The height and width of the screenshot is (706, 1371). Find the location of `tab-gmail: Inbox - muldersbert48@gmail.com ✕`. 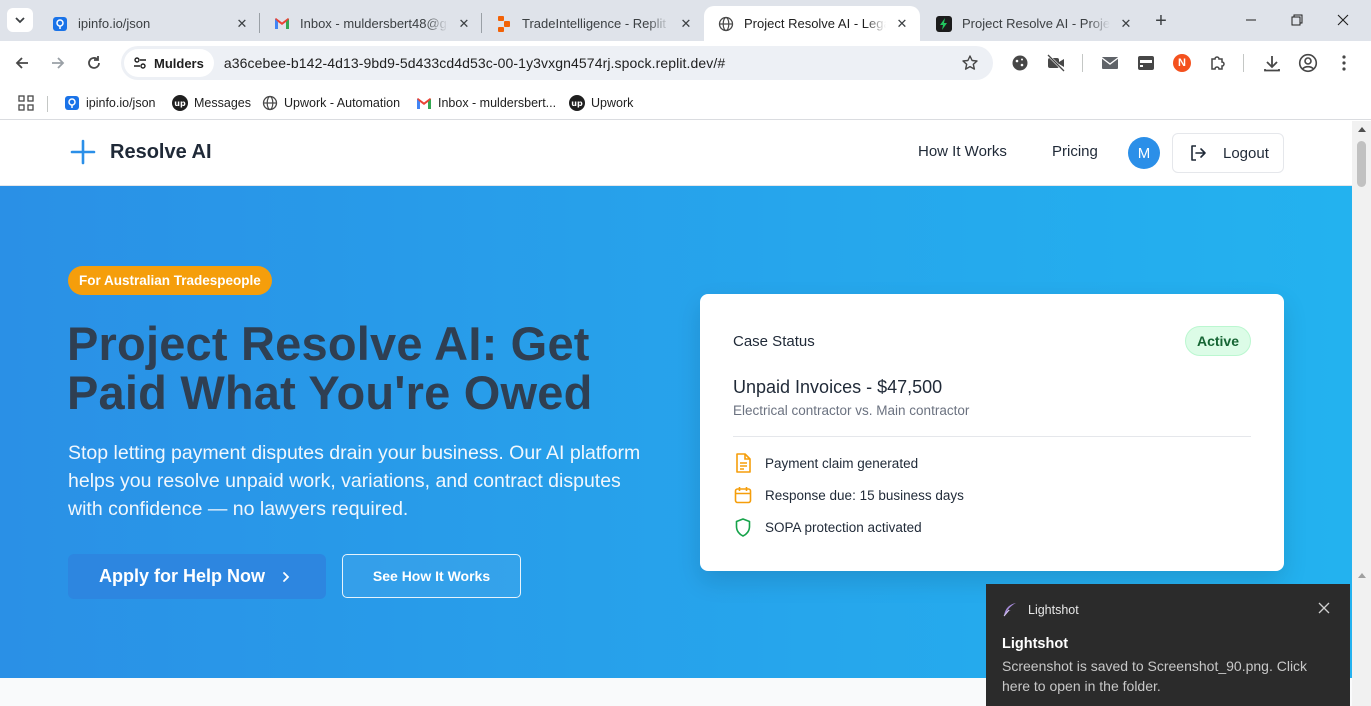

tab-gmail: Inbox - muldersbert48@gmail.com ✕ is located at coordinates (371, 23).